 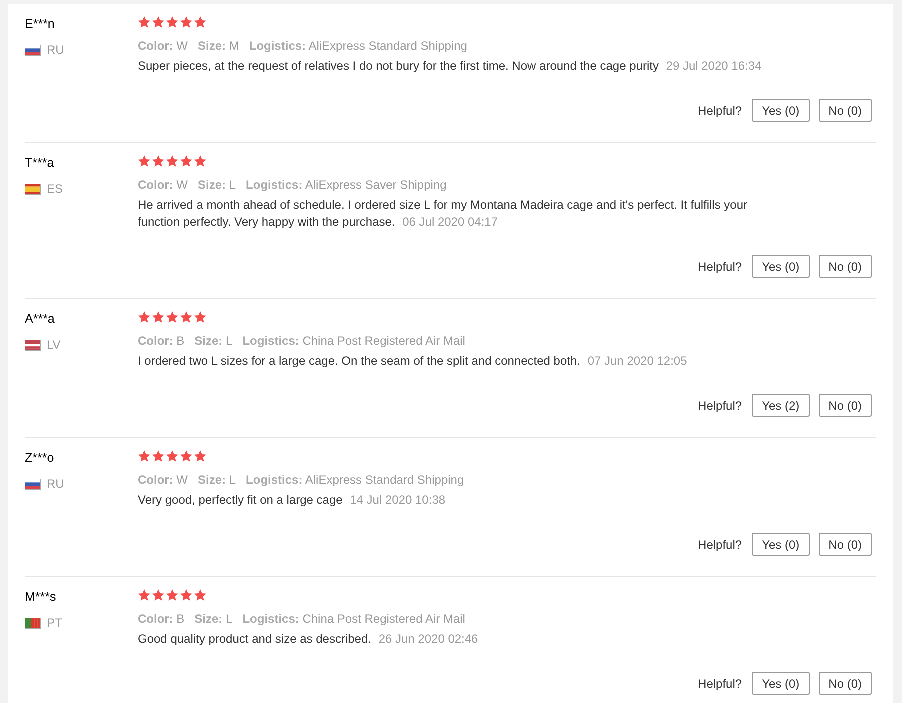 What do you see at coordinates (398, 500) in the screenshot?
I see `review-date: 14 Jul 2020 10:38` at bounding box center [398, 500].